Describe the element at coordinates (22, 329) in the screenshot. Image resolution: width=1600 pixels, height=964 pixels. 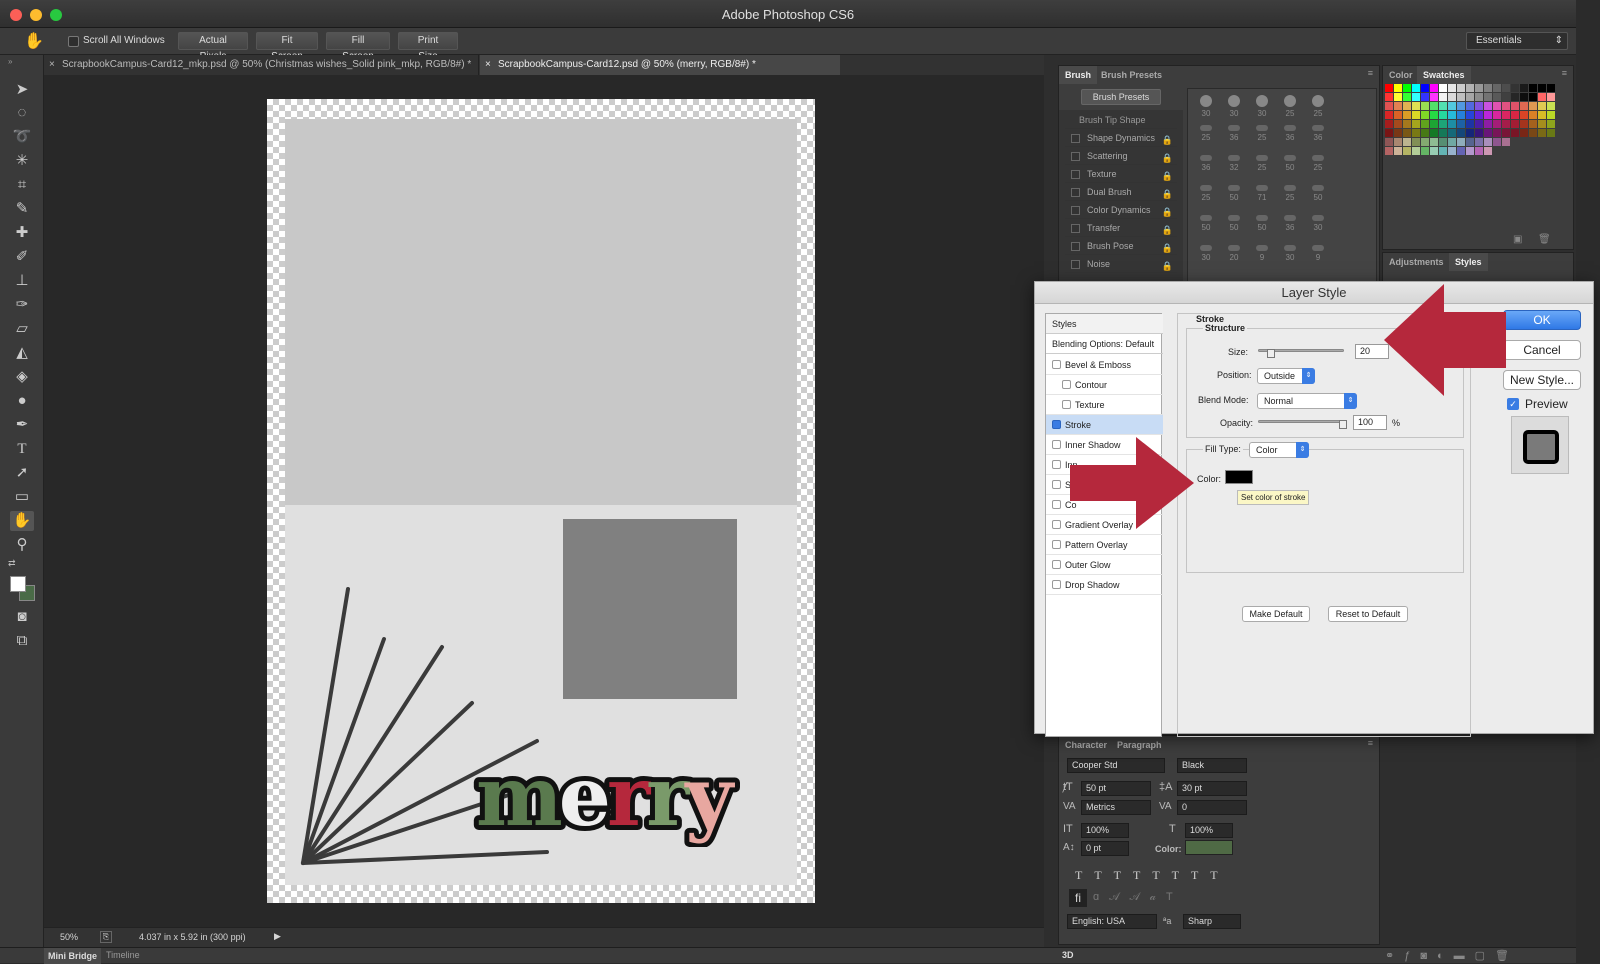
I see `eraser-tool-icon: ▱` at that location.